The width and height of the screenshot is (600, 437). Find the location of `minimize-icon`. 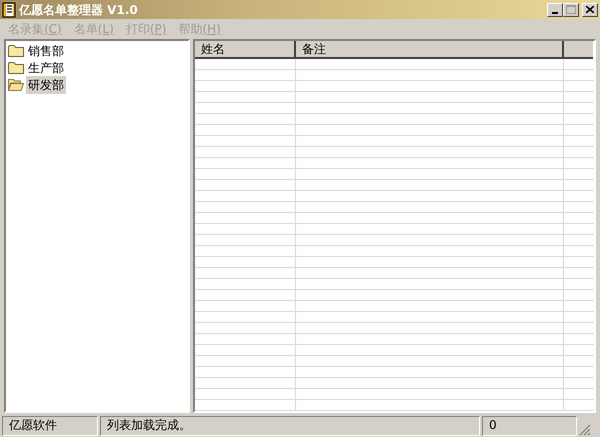

minimize-icon is located at coordinates (555, 13).